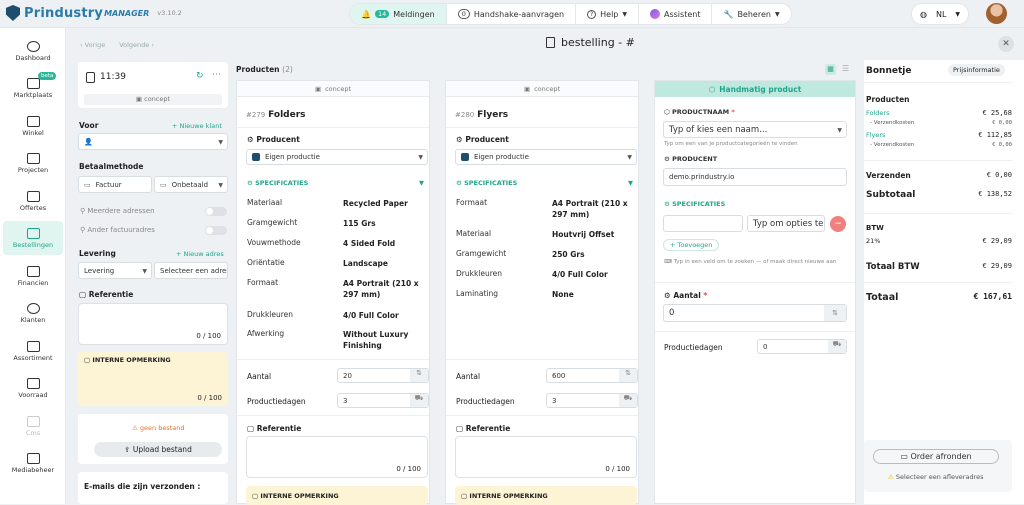  What do you see at coordinates (197, 126) in the screenshot?
I see `new-client-link: + Nieuwe klant` at bounding box center [197, 126].